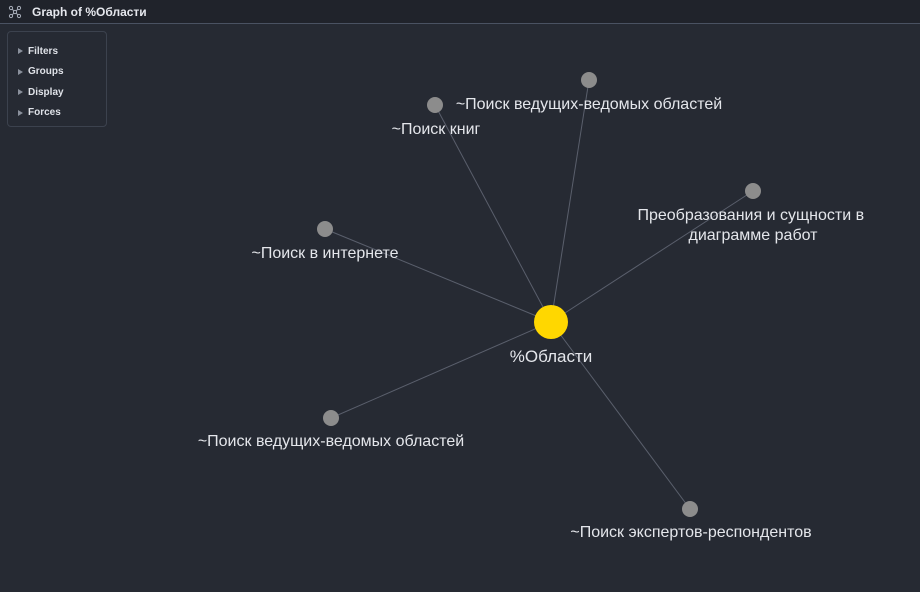  Describe the element at coordinates (690, 532) in the screenshot. I see `node-label: ~Поиск экспертов-респондентов` at that location.